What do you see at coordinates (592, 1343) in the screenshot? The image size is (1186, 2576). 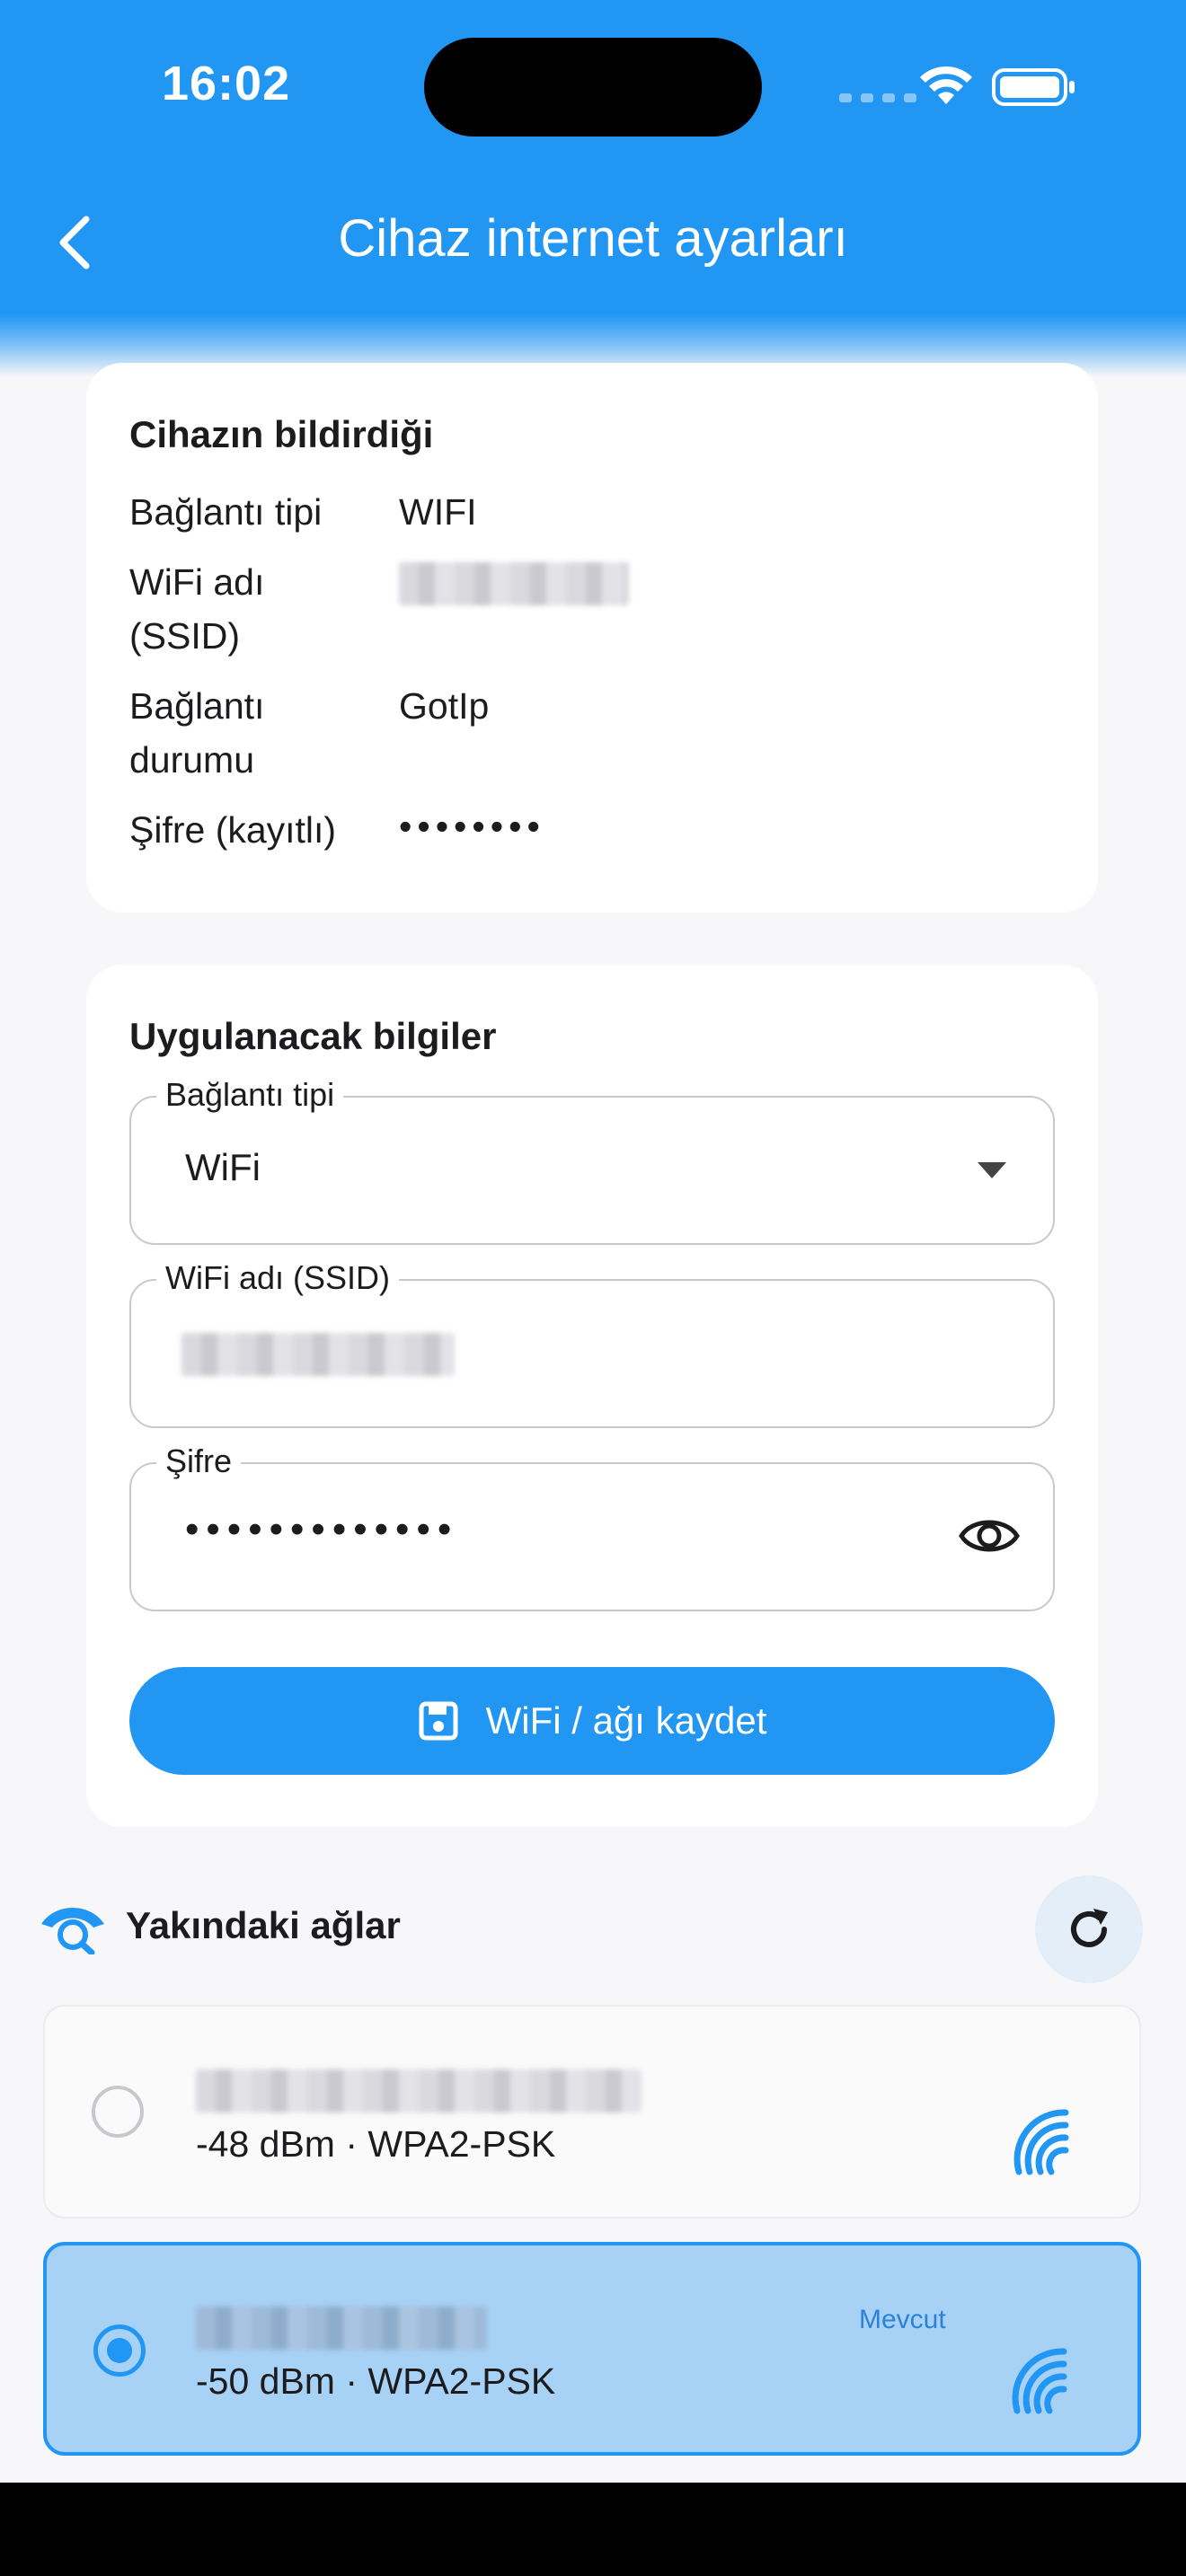 I see `ssid-input: WiFi adı (SSID)` at bounding box center [592, 1343].